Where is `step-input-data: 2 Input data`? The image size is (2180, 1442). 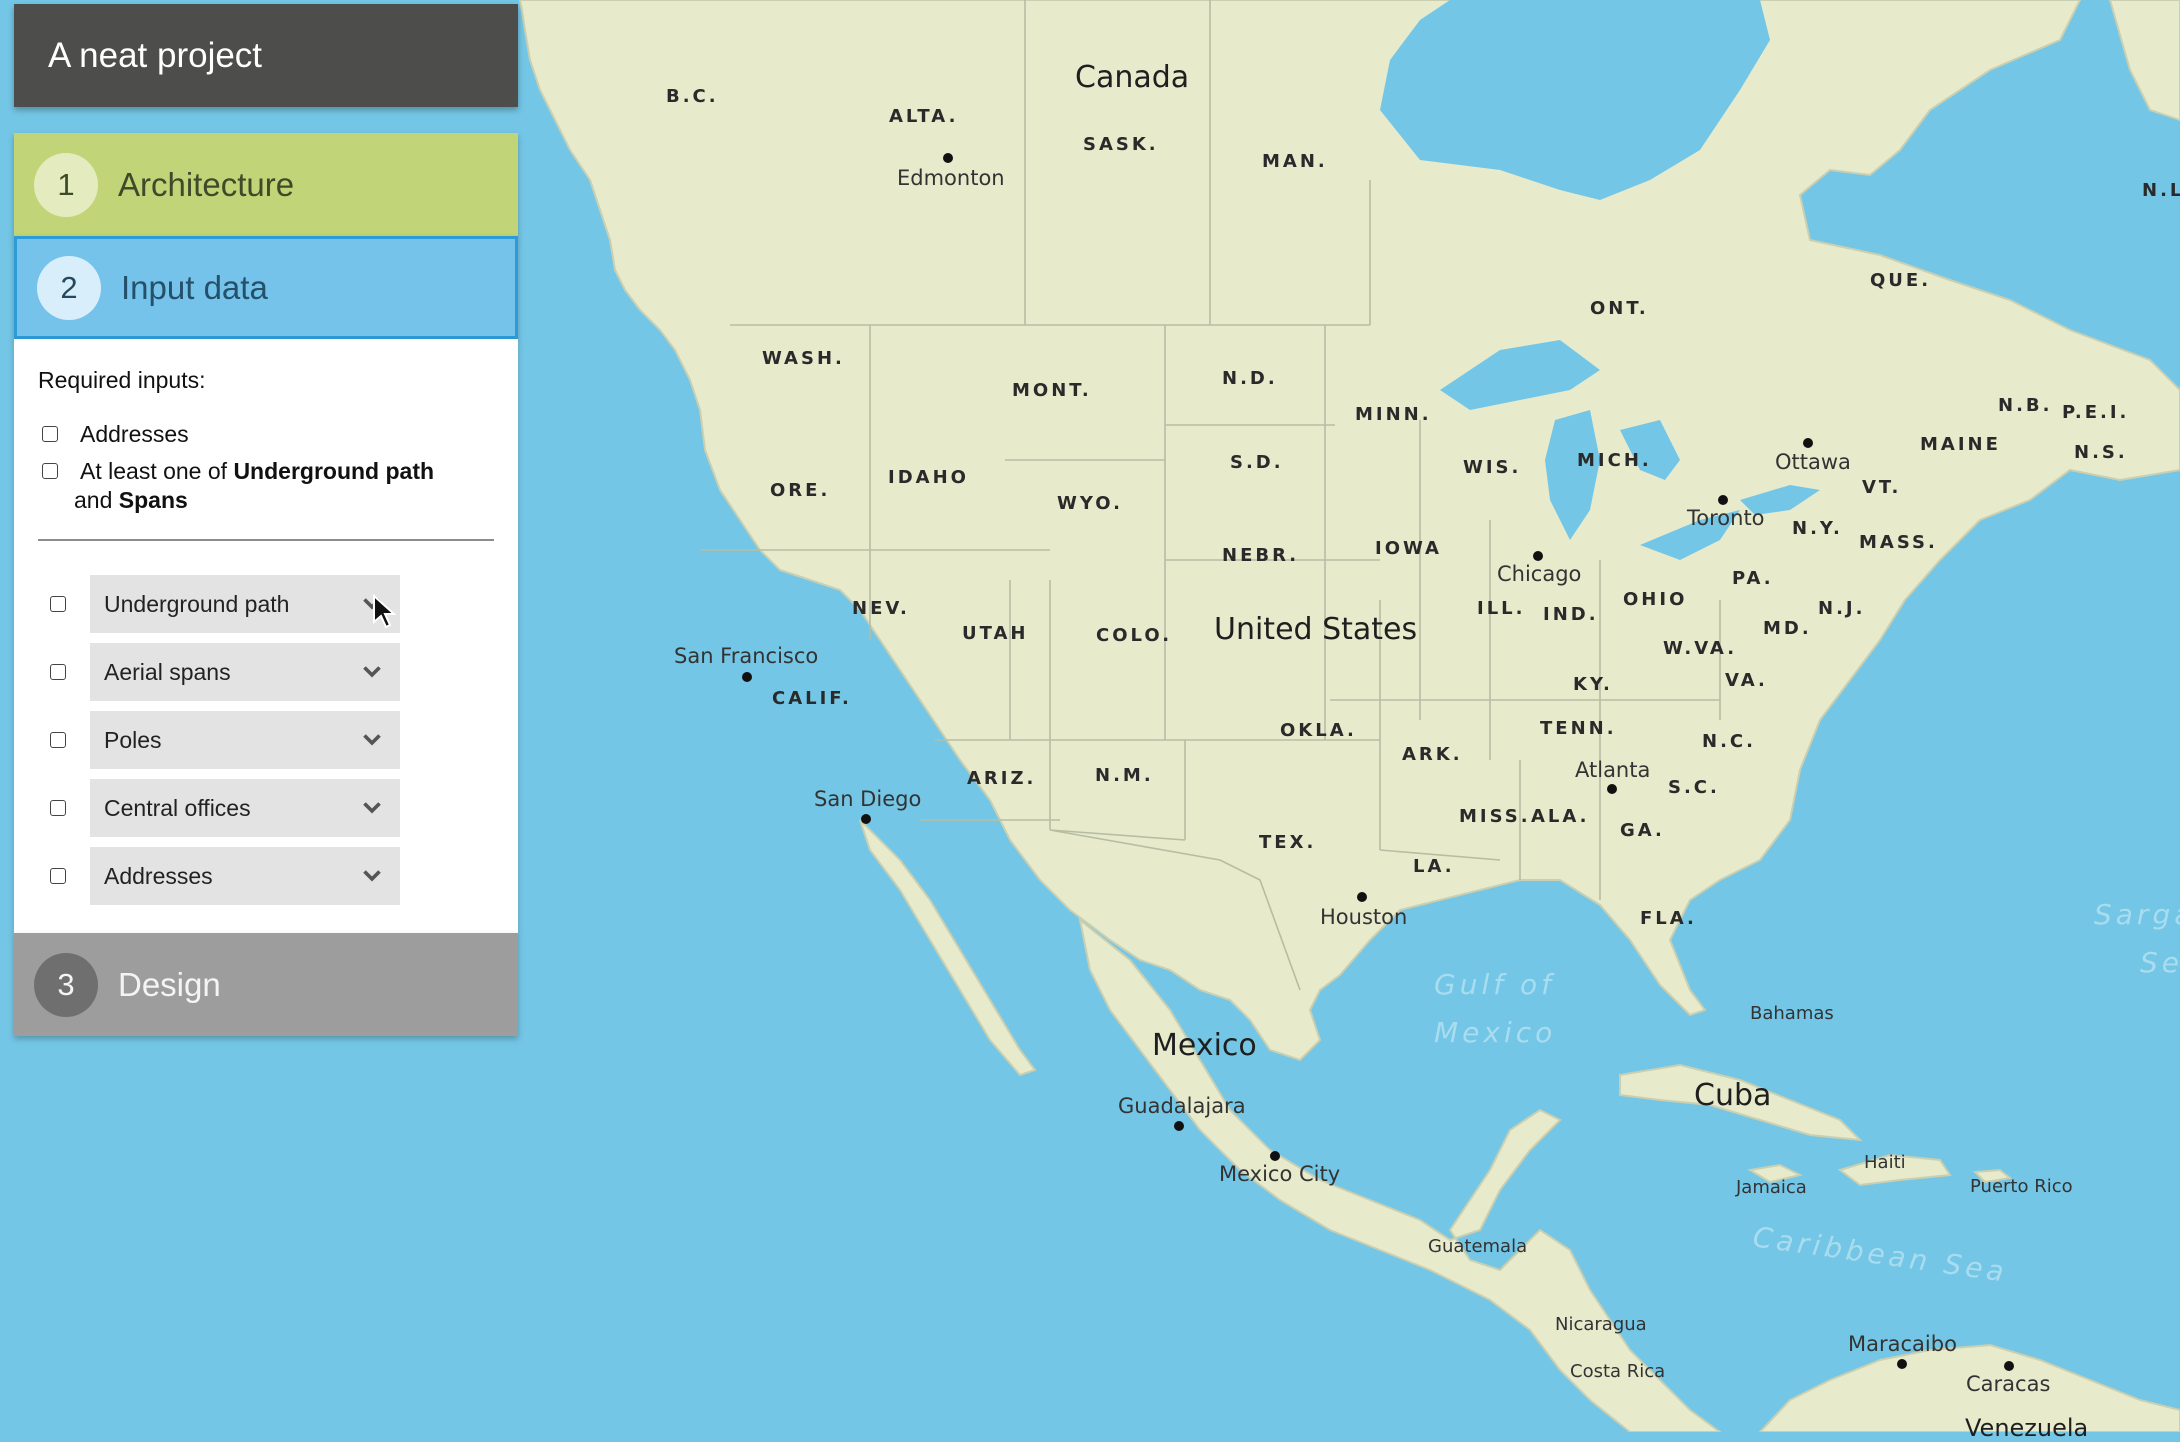 step-input-data: 2 Input data is located at coordinates (266, 287).